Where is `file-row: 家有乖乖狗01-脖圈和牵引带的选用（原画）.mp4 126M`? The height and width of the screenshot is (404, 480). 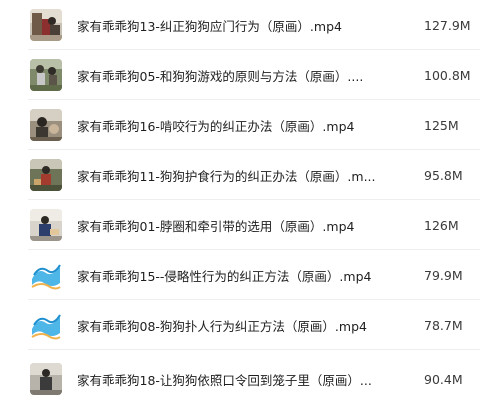
file-row: 家有乖乖狗01-脖圈和牵引带的选用（原画）.mp4 126M is located at coordinates (240, 225).